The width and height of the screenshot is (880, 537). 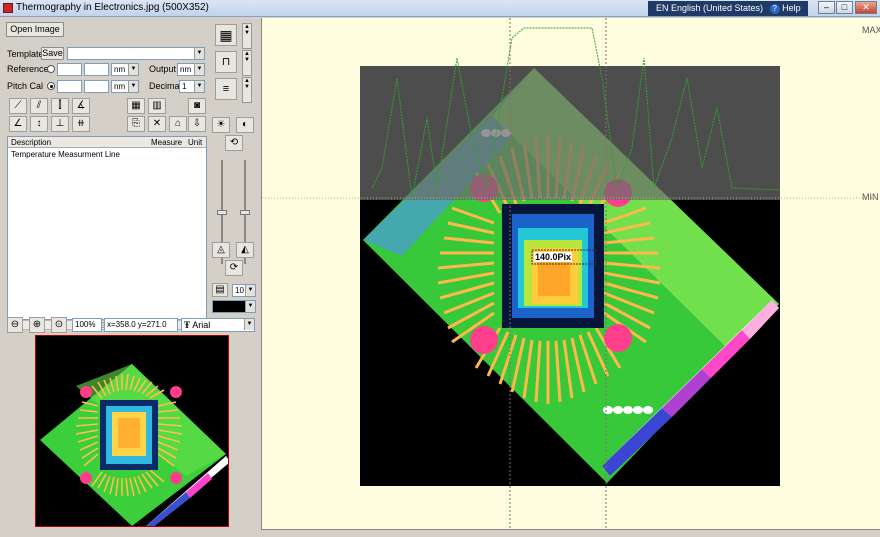 I want to click on wave-spinner: ▲ ▼, so click(x=247, y=63).